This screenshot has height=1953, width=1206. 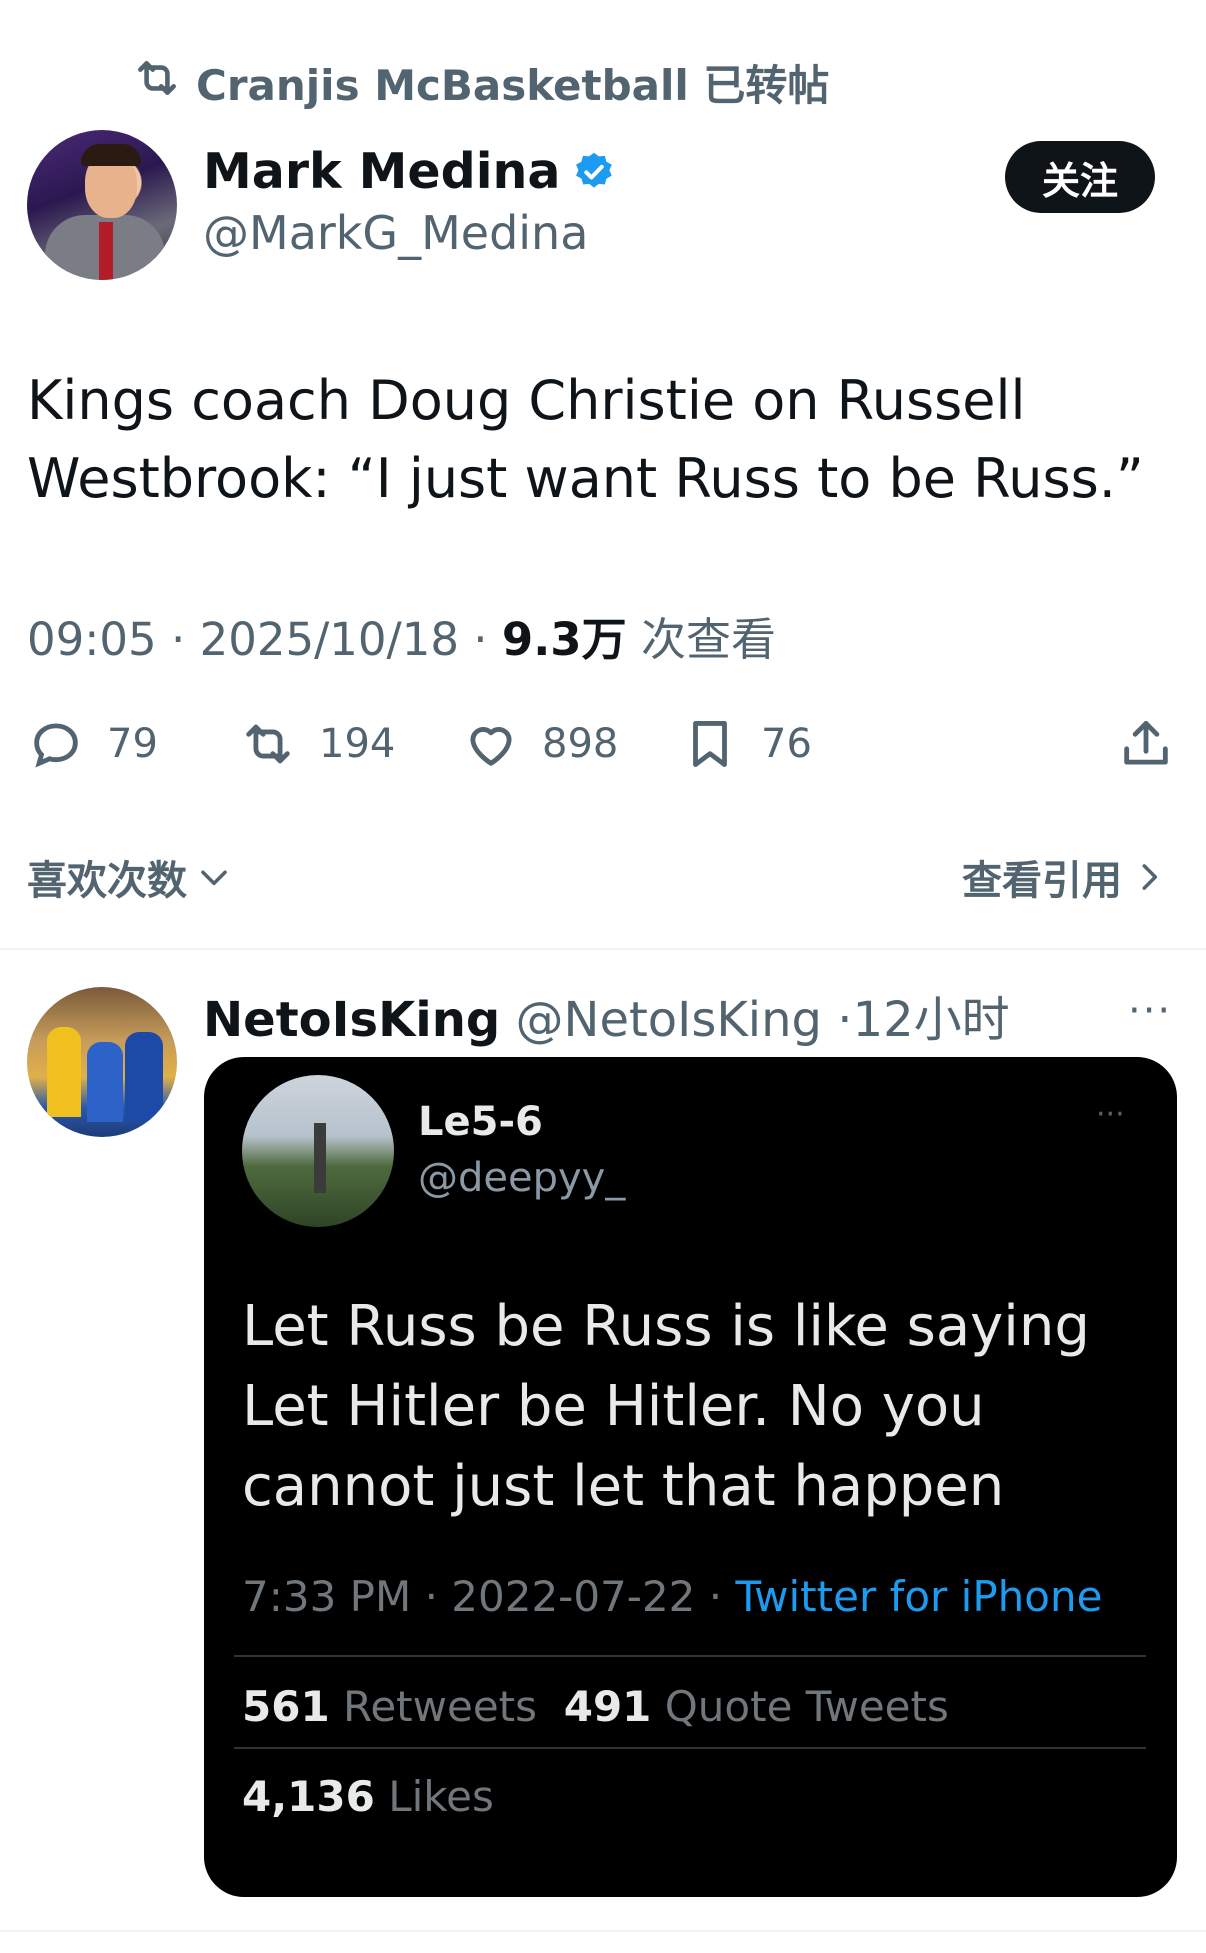 I want to click on like-count: 898, so click(x=580, y=744).